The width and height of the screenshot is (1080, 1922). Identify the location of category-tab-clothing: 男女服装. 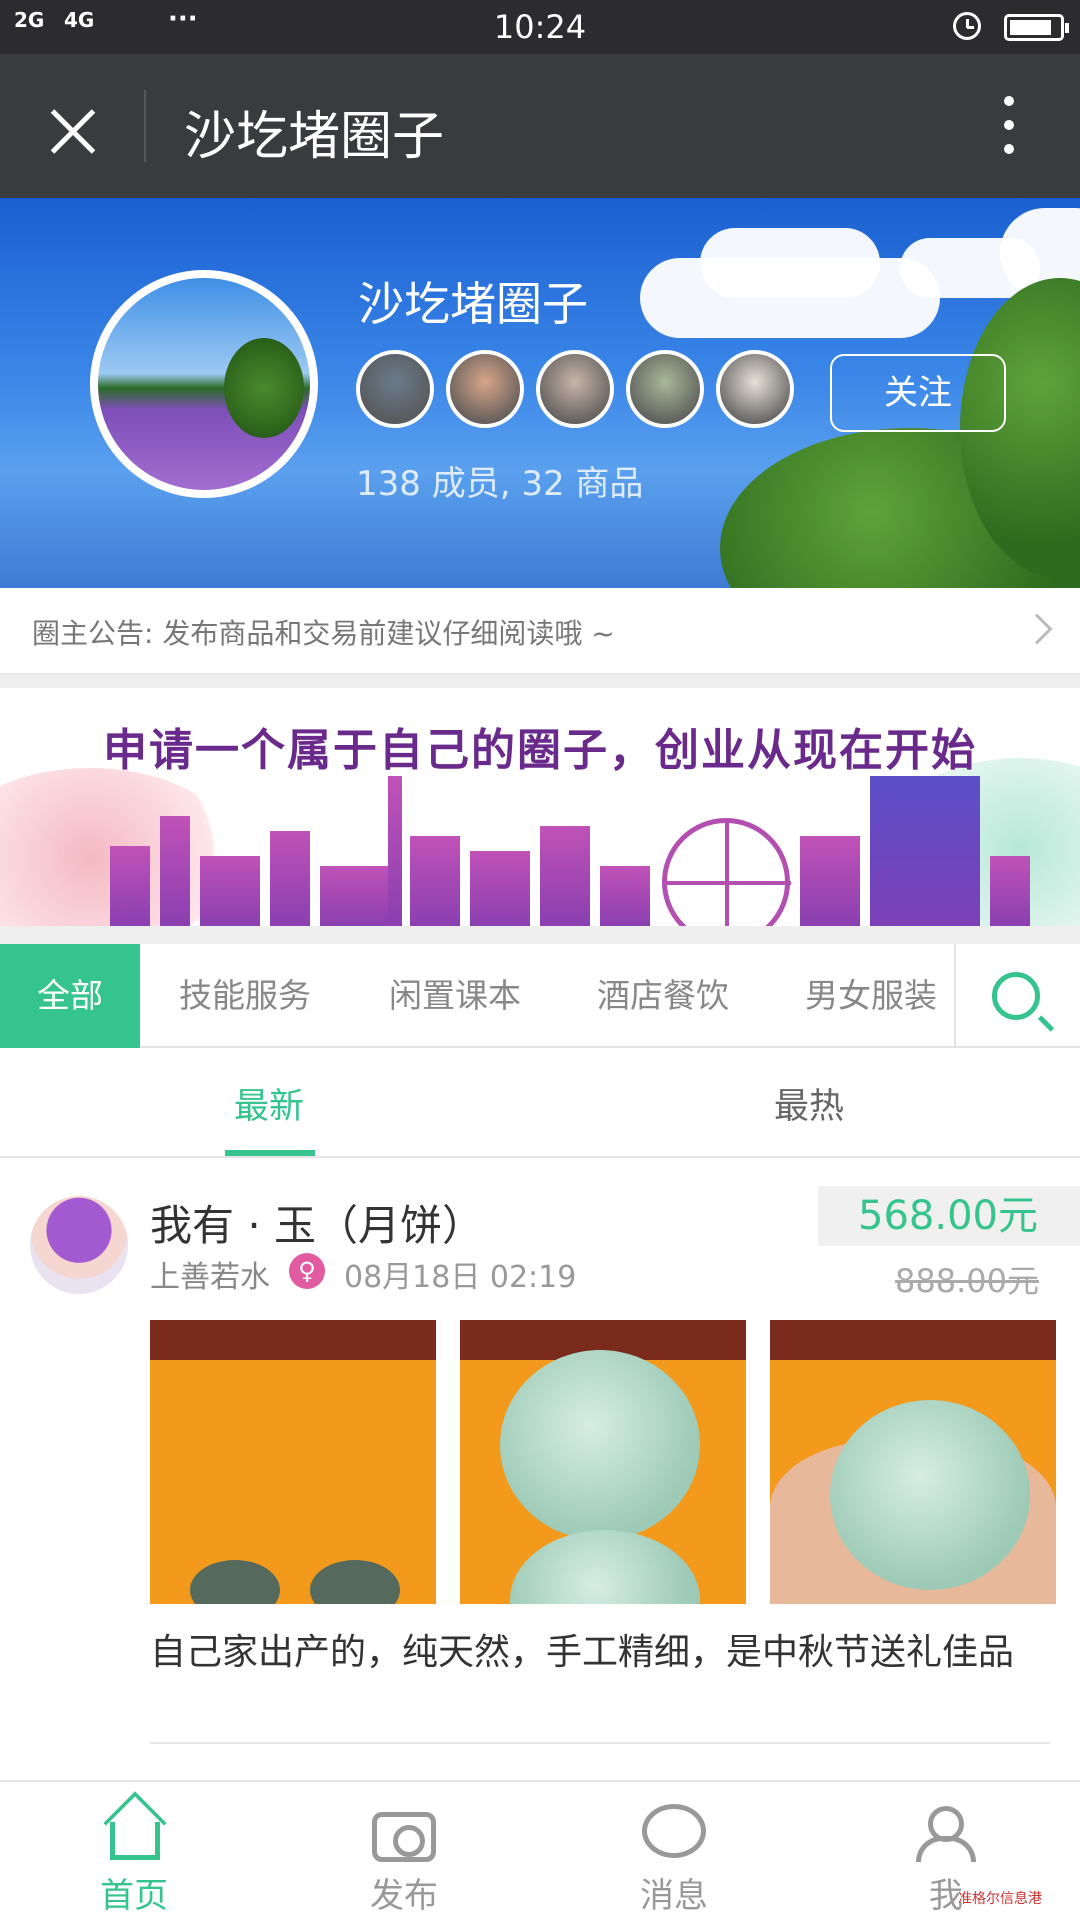
(871, 996).